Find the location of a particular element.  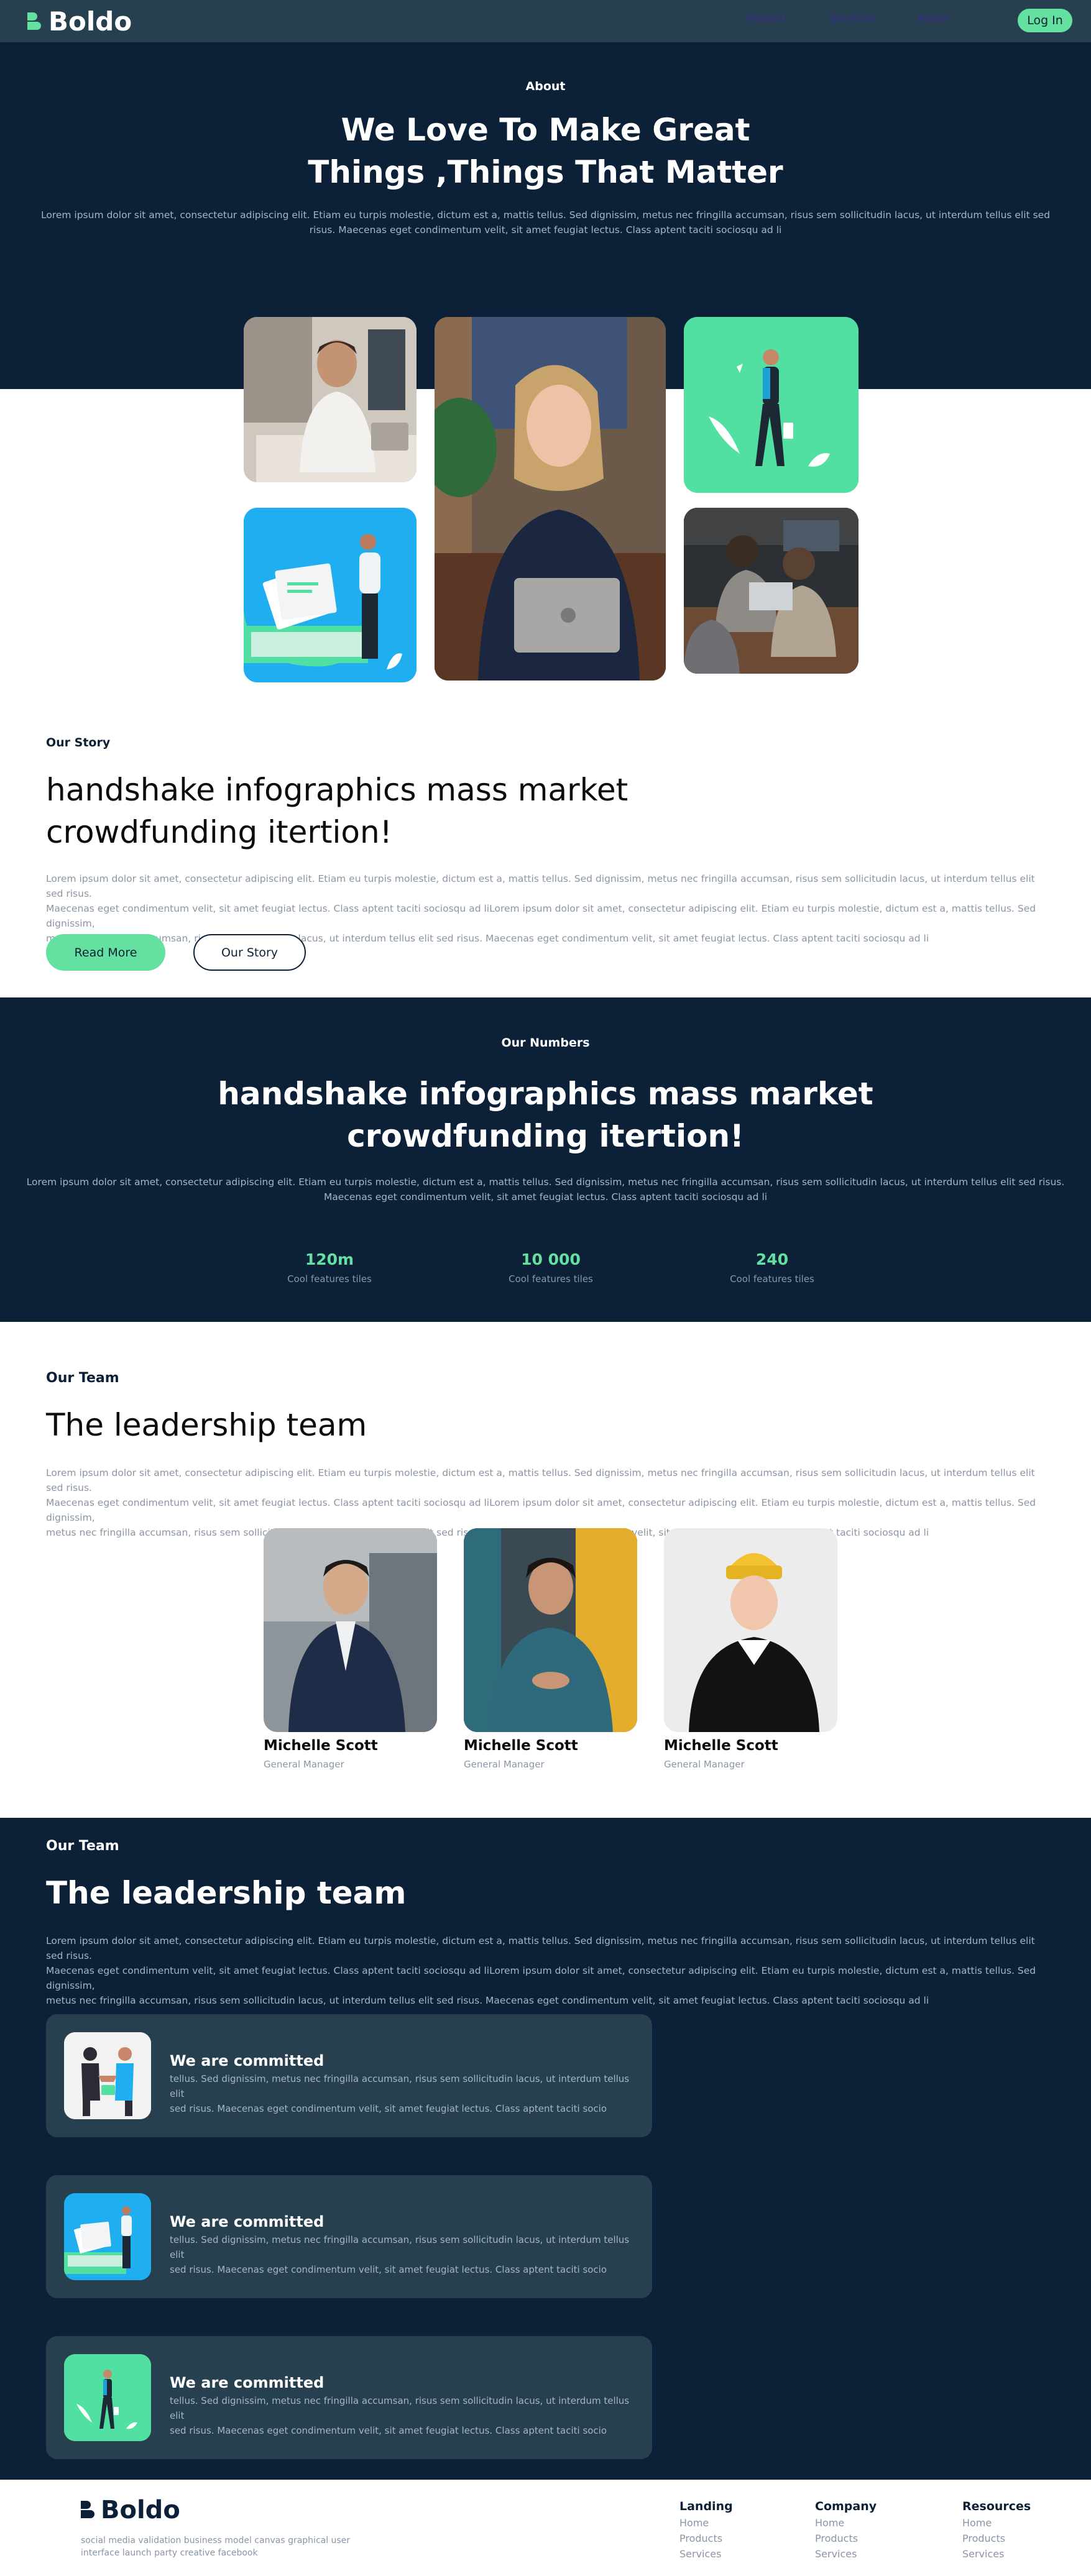

numbers-title-line1: handshake infographics mass market is located at coordinates (545, 1094).